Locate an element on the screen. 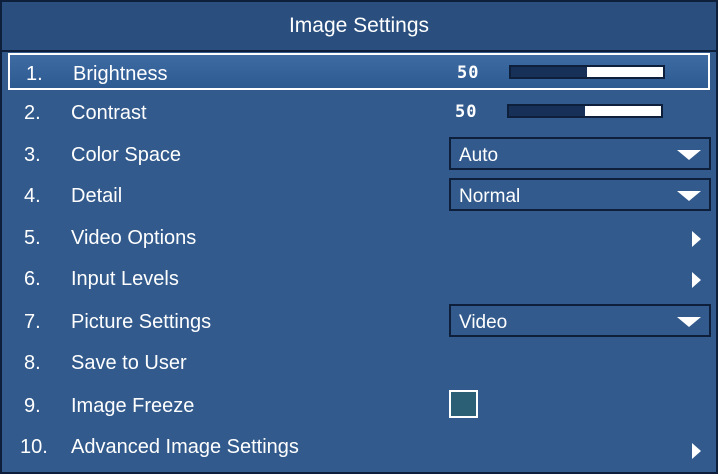 The image size is (718, 474). item-label: Detail is located at coordinates (97, 196).